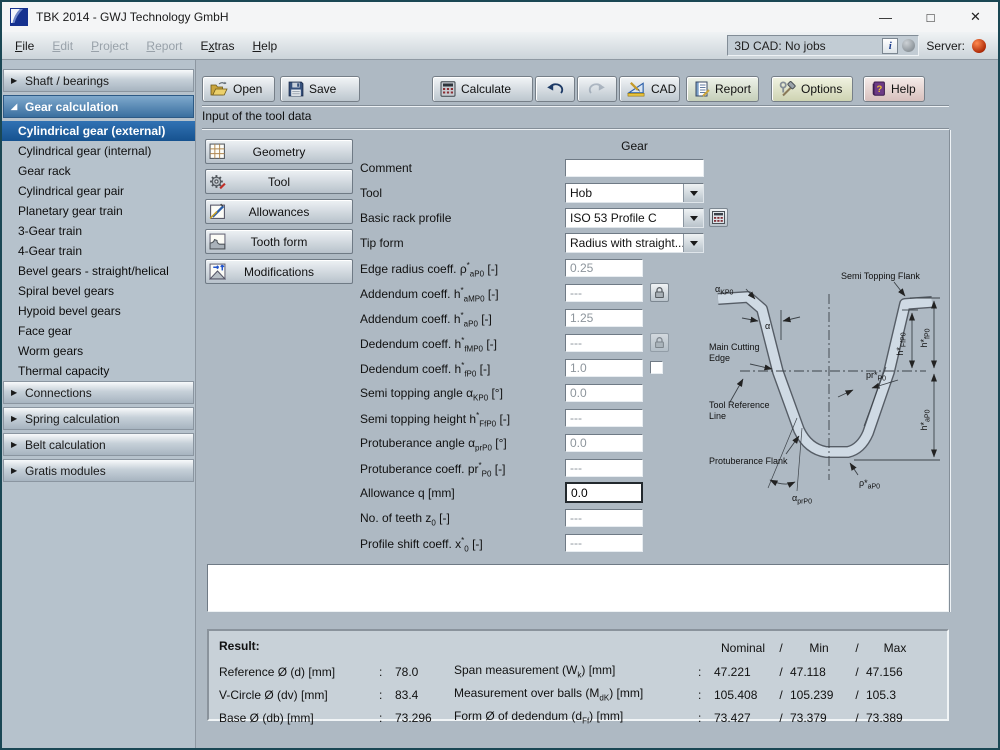  Describe the element at coordinates (98, 251) in the screenshot. I see `sidebar-item-4-gear-train: 4-Gear train` at that location.